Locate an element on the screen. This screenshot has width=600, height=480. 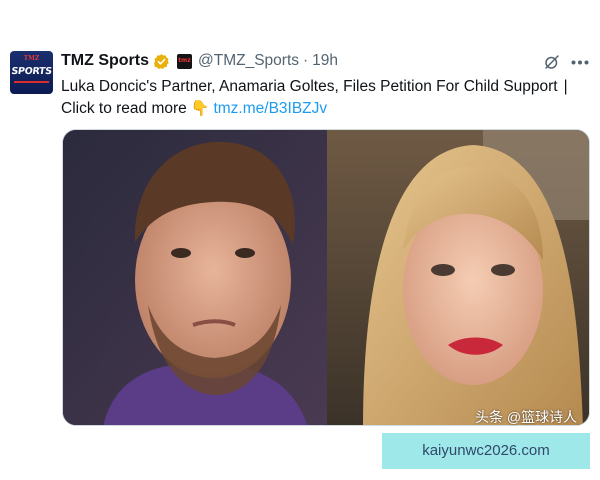
avatar-stripe is located at coordinates (31, 82).